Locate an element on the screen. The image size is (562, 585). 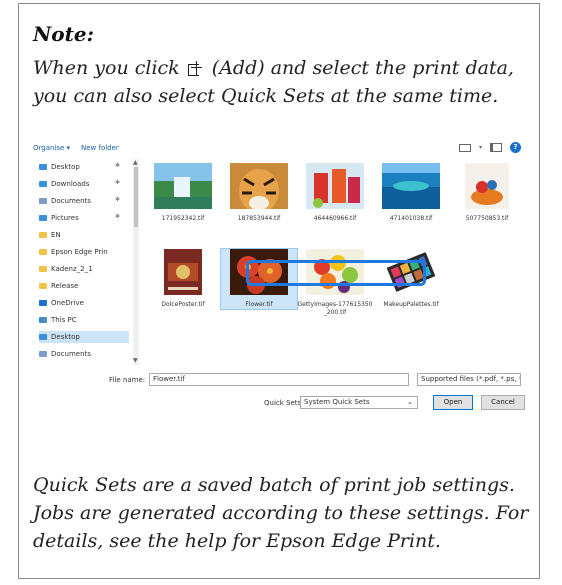
nav-item: OneDrive is located at coordinates (61, 303).